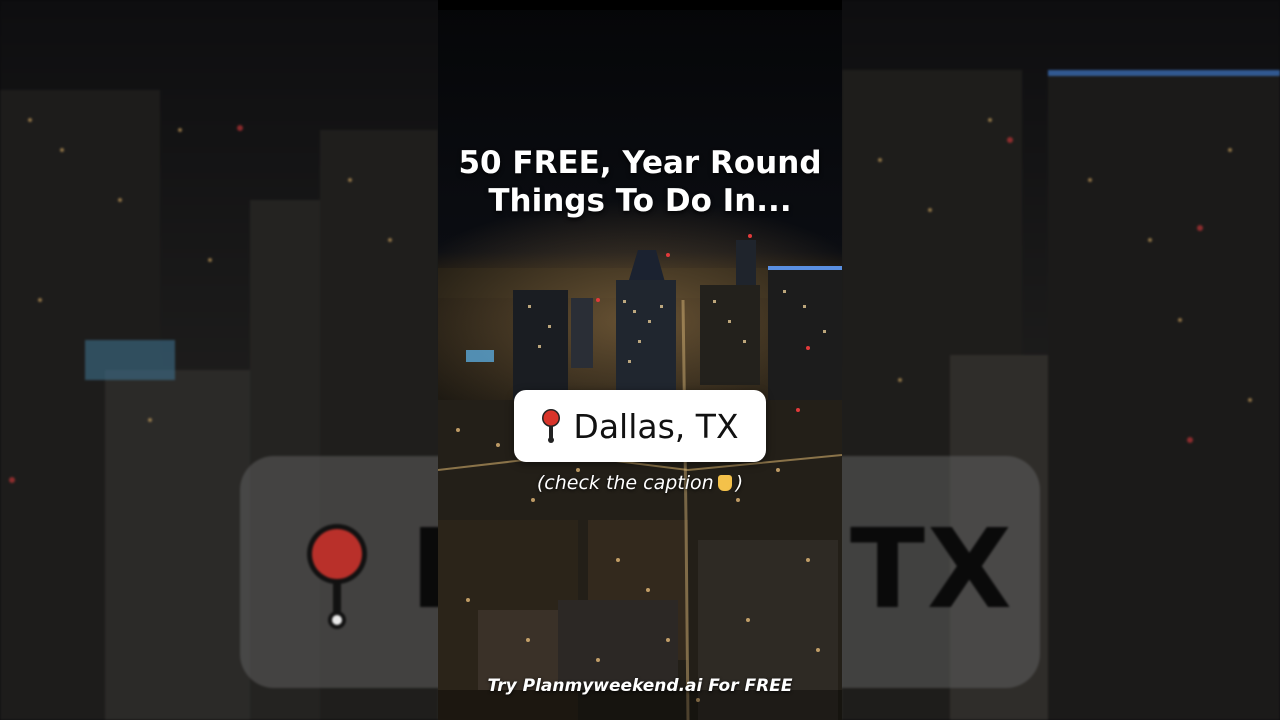 The height and width of the screenshot is (720, 1280). What do you see at coordinates (625, 483) in the screenshot?
I see `caption-hint-text: (check the caption` at bounding box center [625, 483].